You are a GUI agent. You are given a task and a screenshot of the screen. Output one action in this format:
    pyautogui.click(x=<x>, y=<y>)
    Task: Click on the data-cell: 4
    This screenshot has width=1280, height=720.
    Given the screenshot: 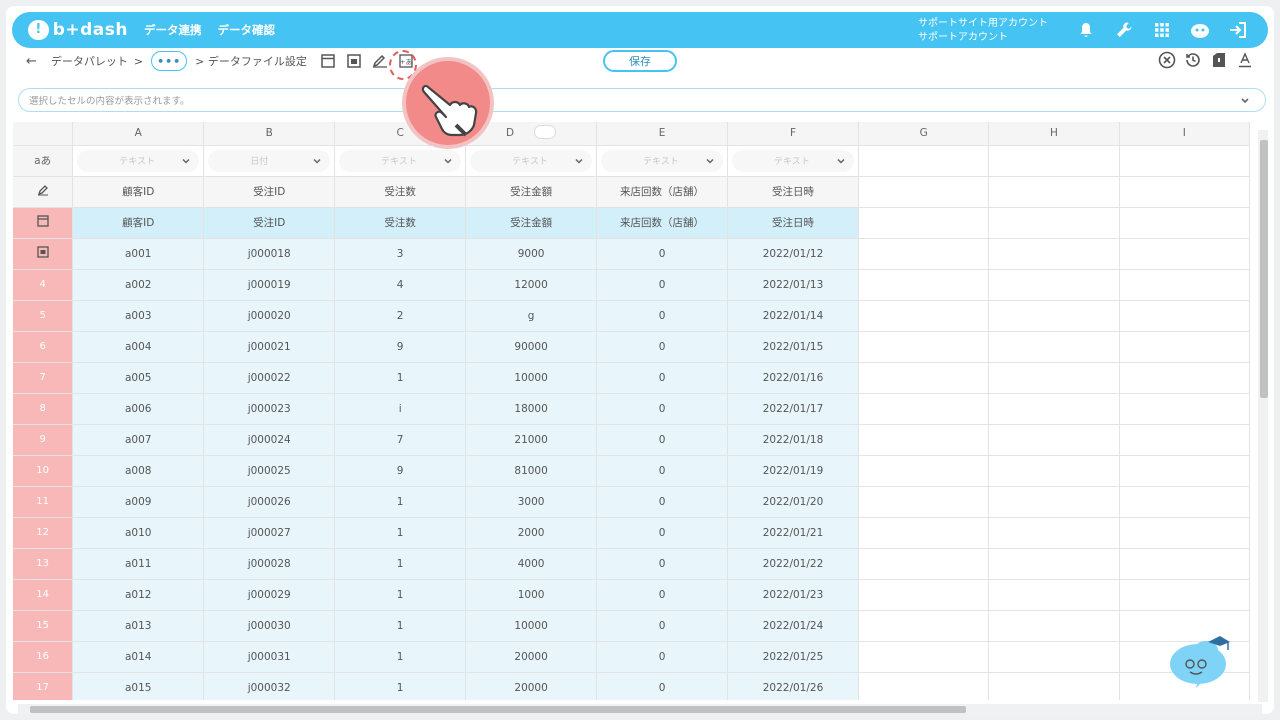 What is the action you would take?
    pyautogui.click(x=400, y=285)
    